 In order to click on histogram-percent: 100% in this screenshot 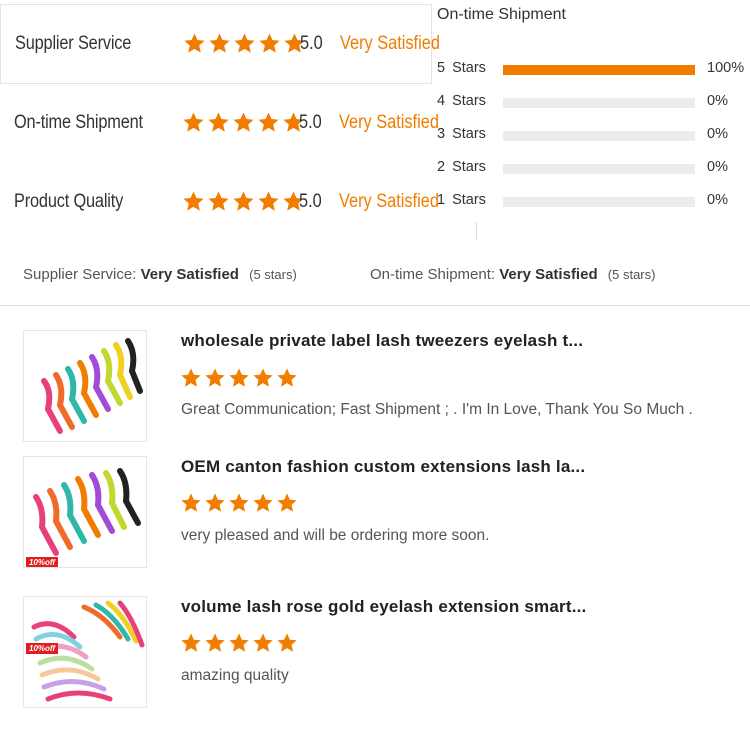, I will do `click(726, 68)`.